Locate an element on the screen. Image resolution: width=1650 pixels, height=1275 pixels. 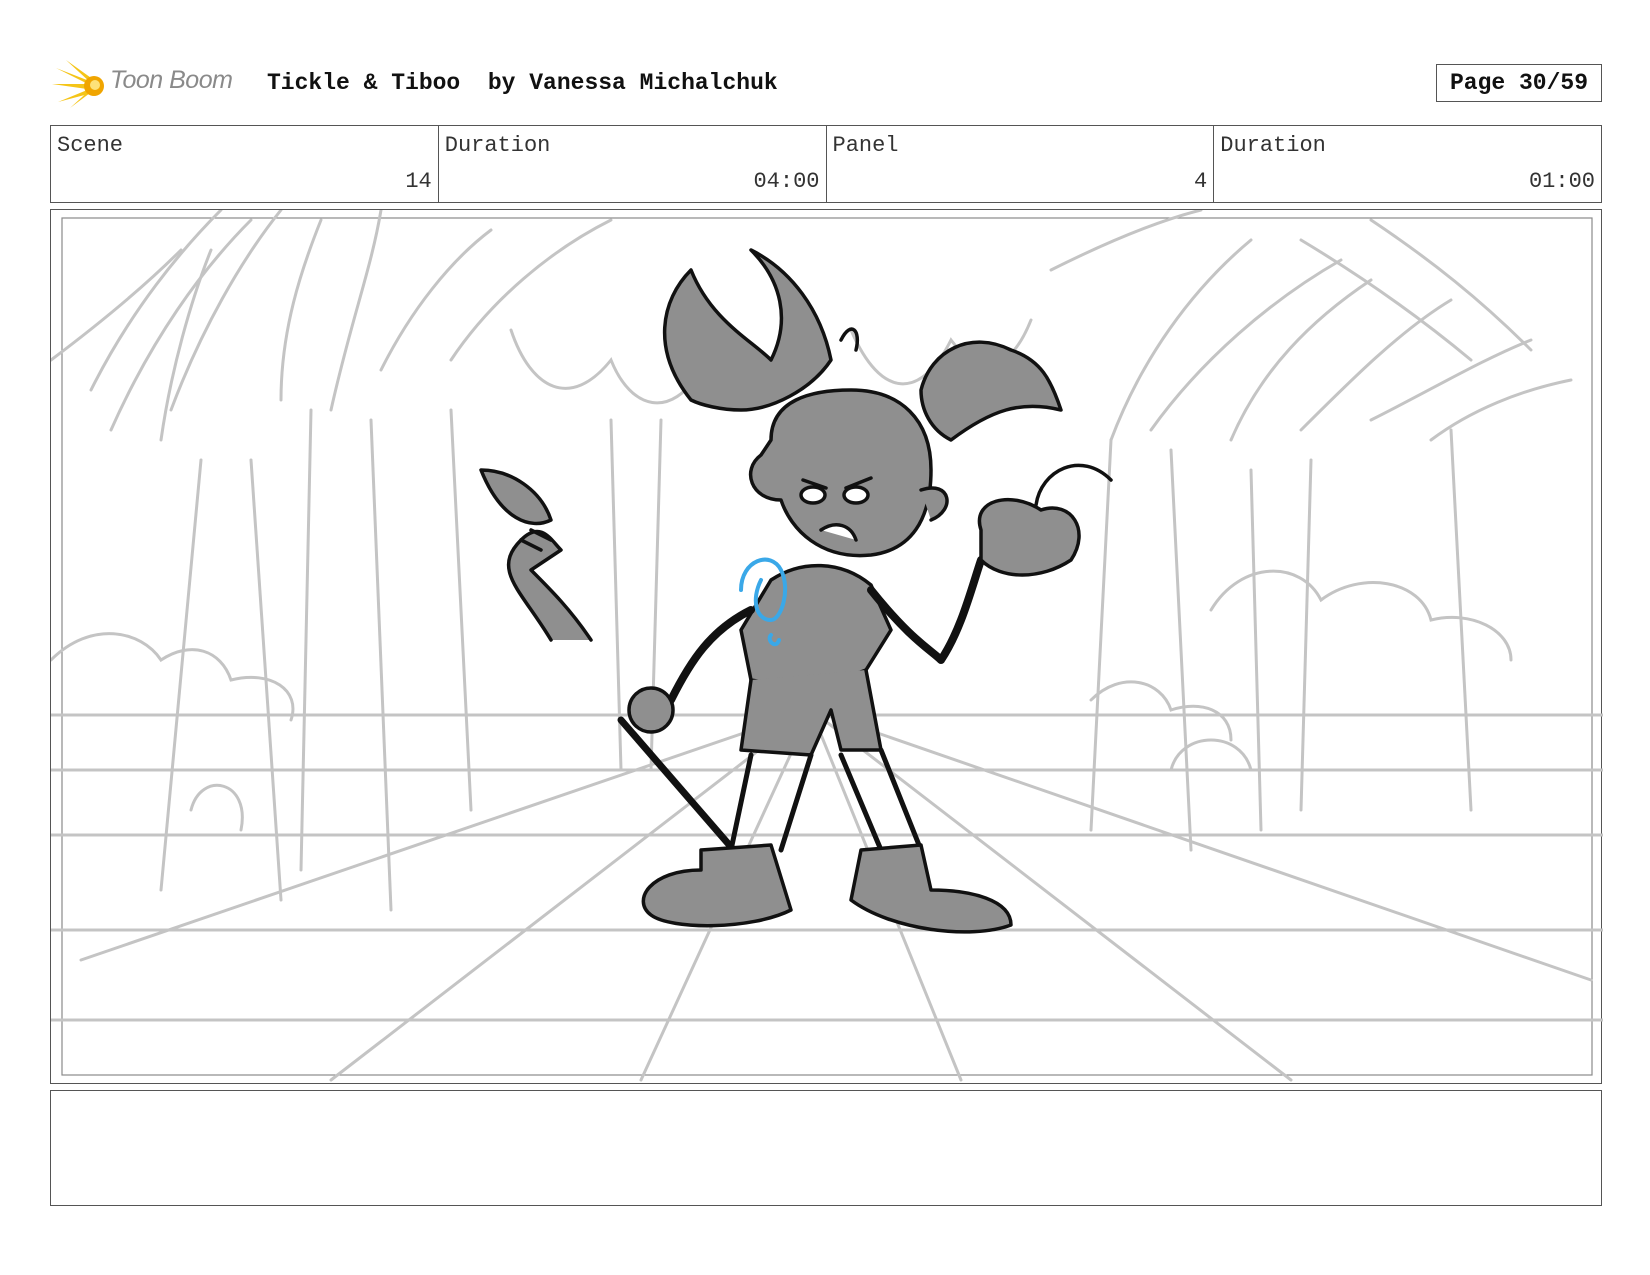
starburst-icon is located at coordinates (78, 84).